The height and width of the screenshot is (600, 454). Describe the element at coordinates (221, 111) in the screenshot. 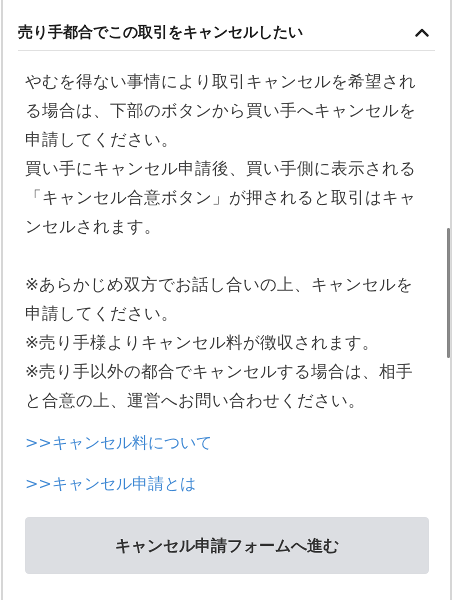

I see `body-text: やむを得ない事情により取引キャンセルを希望される場合は、下部のボタンから買い手へキャンセルを申請してください。` at that location.